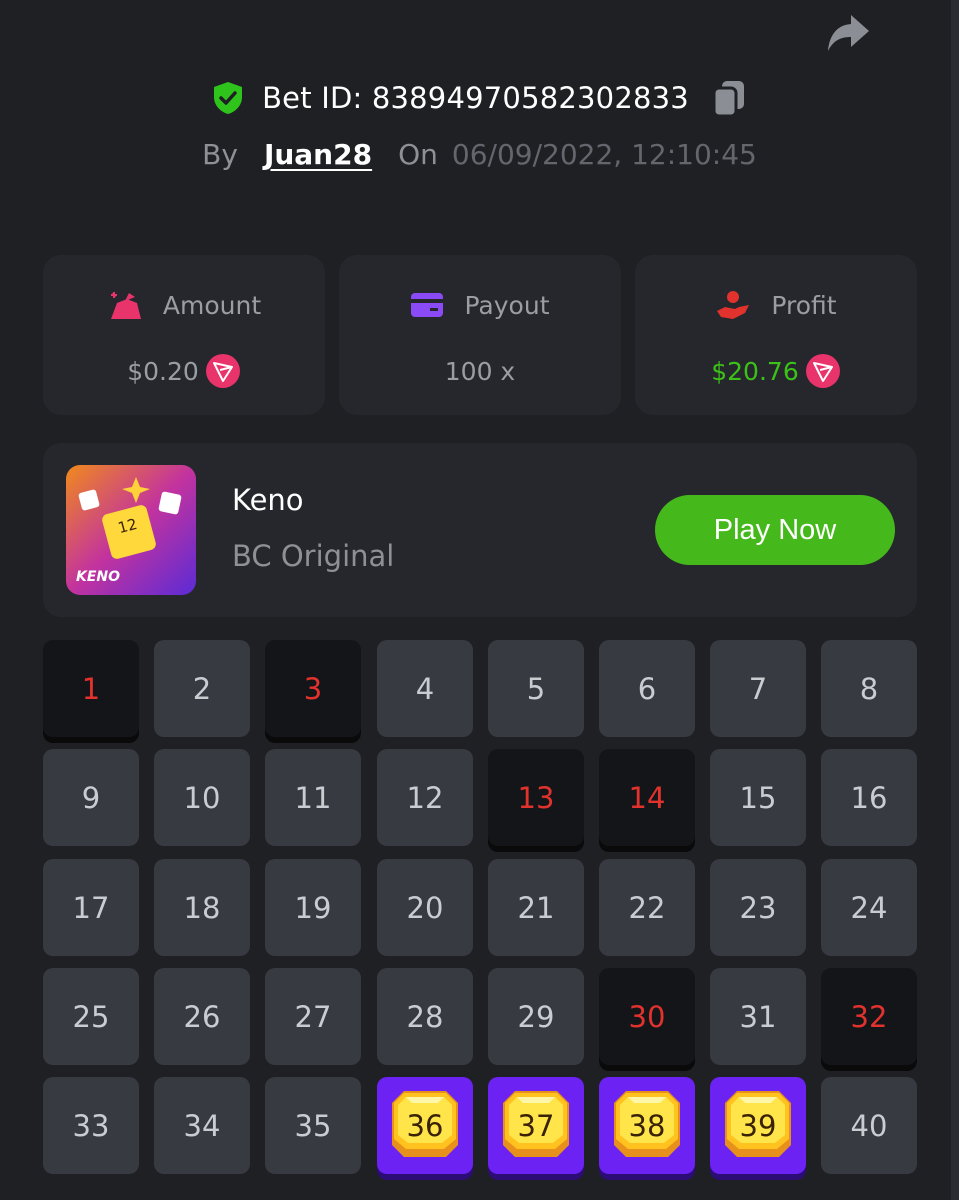 Image resolution: width=959 pixels, height=1200 pixels. I want to click on keno-cell-hit: 37, so click(536, 1125).